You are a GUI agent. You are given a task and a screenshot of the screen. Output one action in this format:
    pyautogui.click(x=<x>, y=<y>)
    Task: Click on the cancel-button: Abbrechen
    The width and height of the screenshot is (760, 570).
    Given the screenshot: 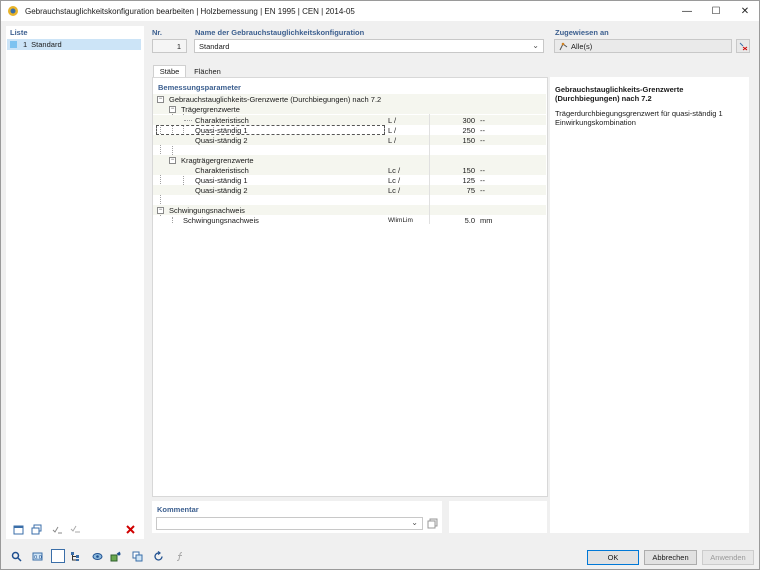 What is the action you would take?
    pyautogui.click(x=670, y=557)
    